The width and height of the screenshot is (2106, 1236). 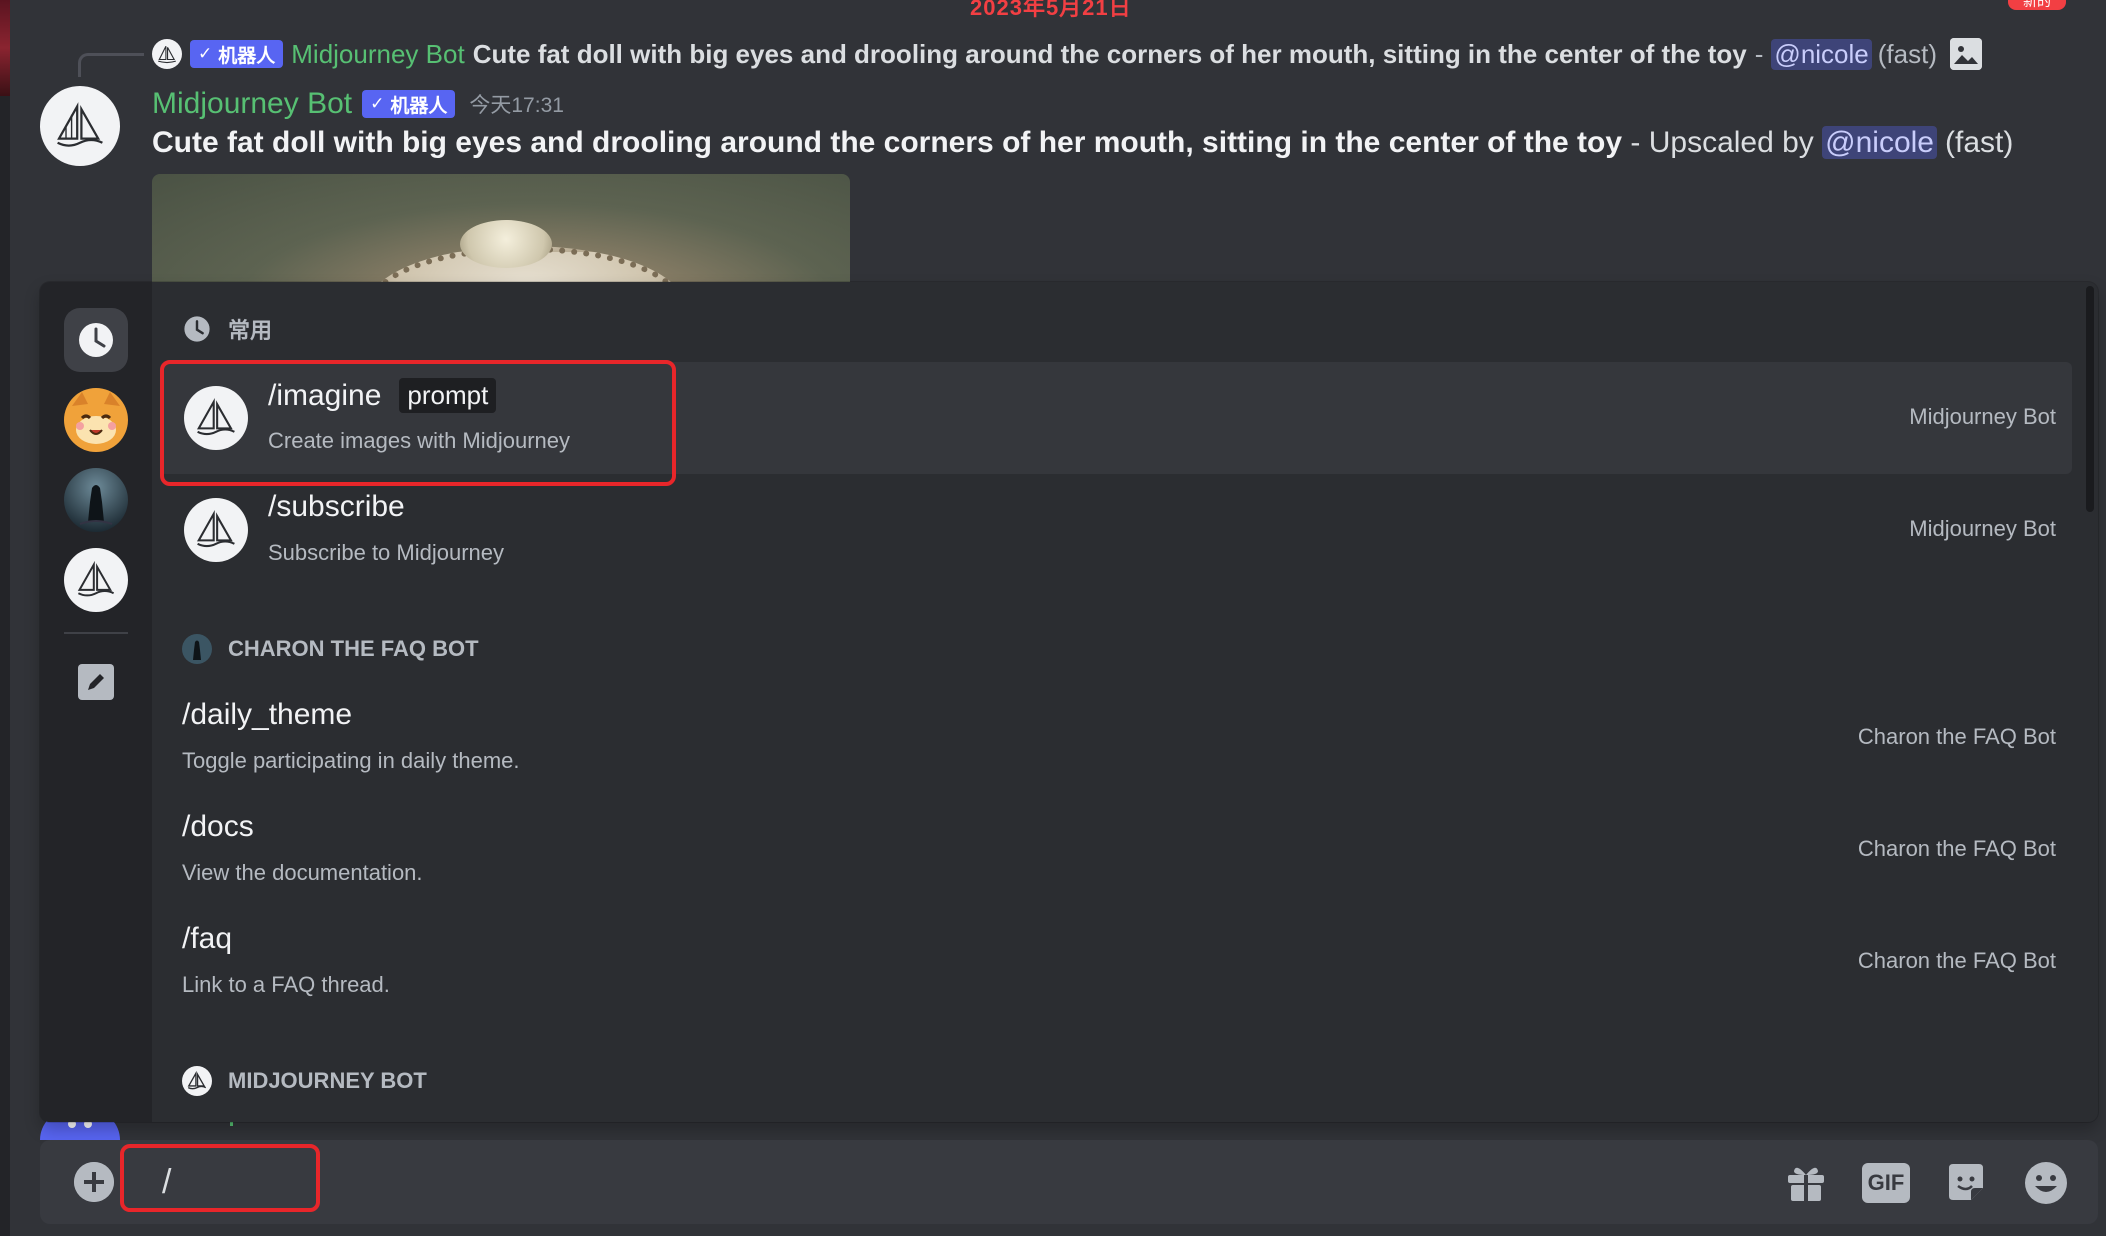 What do you see at coordinates (96, 633) in the screenshot?
I see `rail-divider` at bounding box center [96, 633].